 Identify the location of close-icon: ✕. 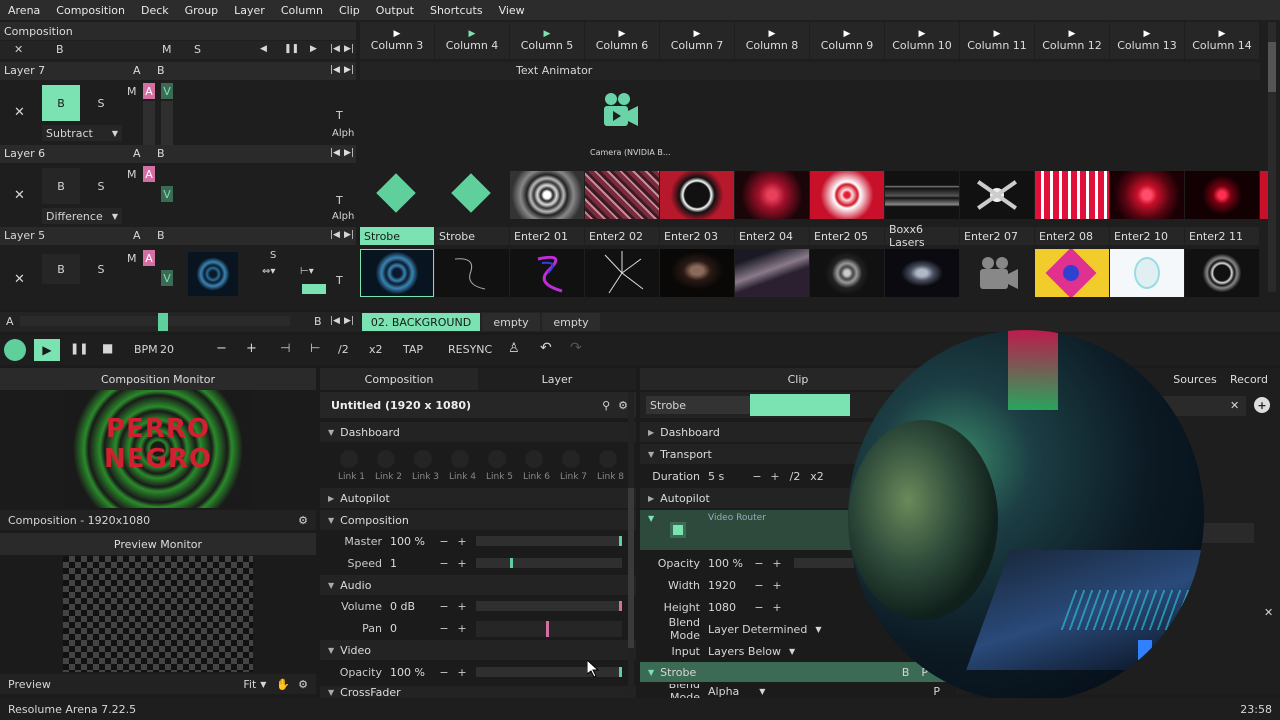
(1234, 405).